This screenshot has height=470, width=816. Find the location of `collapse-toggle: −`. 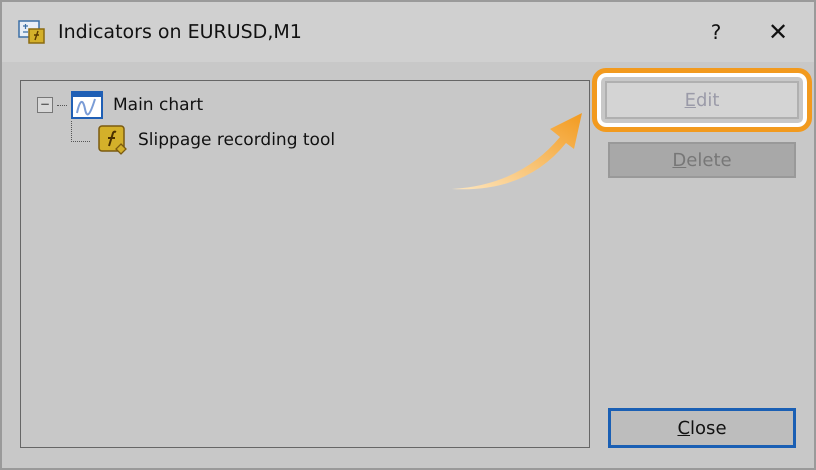

collapse-toggle: − is located at coordinates (45, 105).